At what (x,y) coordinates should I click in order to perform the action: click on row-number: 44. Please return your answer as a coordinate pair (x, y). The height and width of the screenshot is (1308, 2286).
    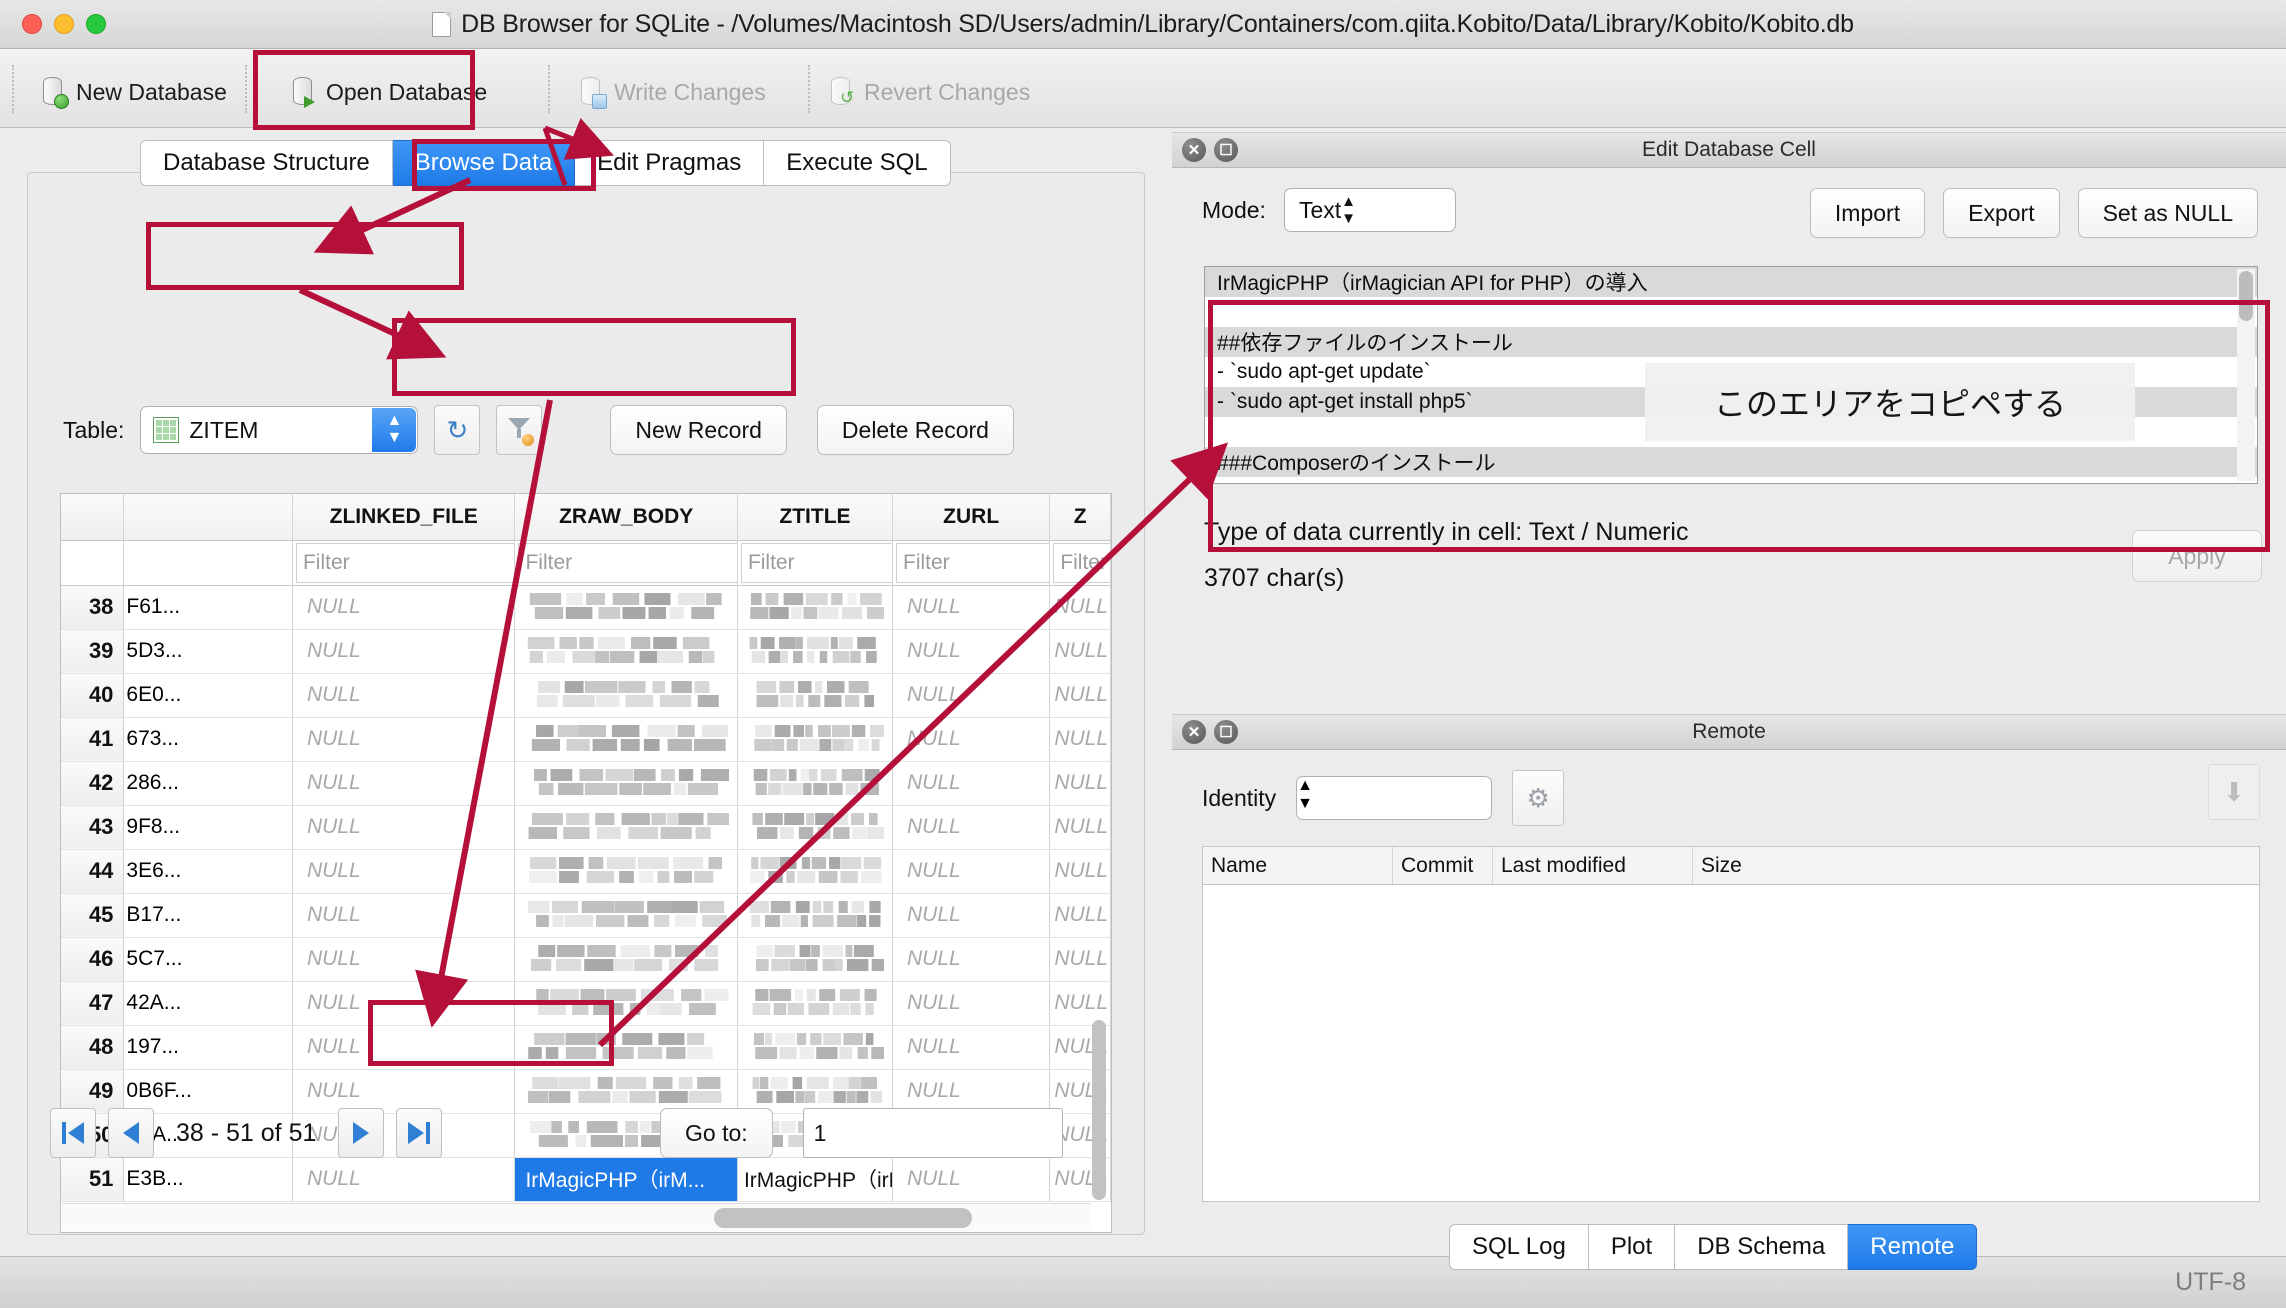
    Looking at the image, I should click on (93, 871).